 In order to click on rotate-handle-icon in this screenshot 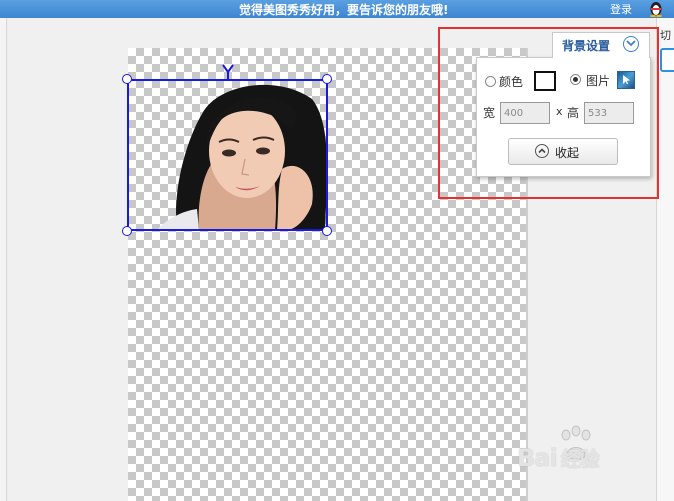, I will do `click(228, 72)`.